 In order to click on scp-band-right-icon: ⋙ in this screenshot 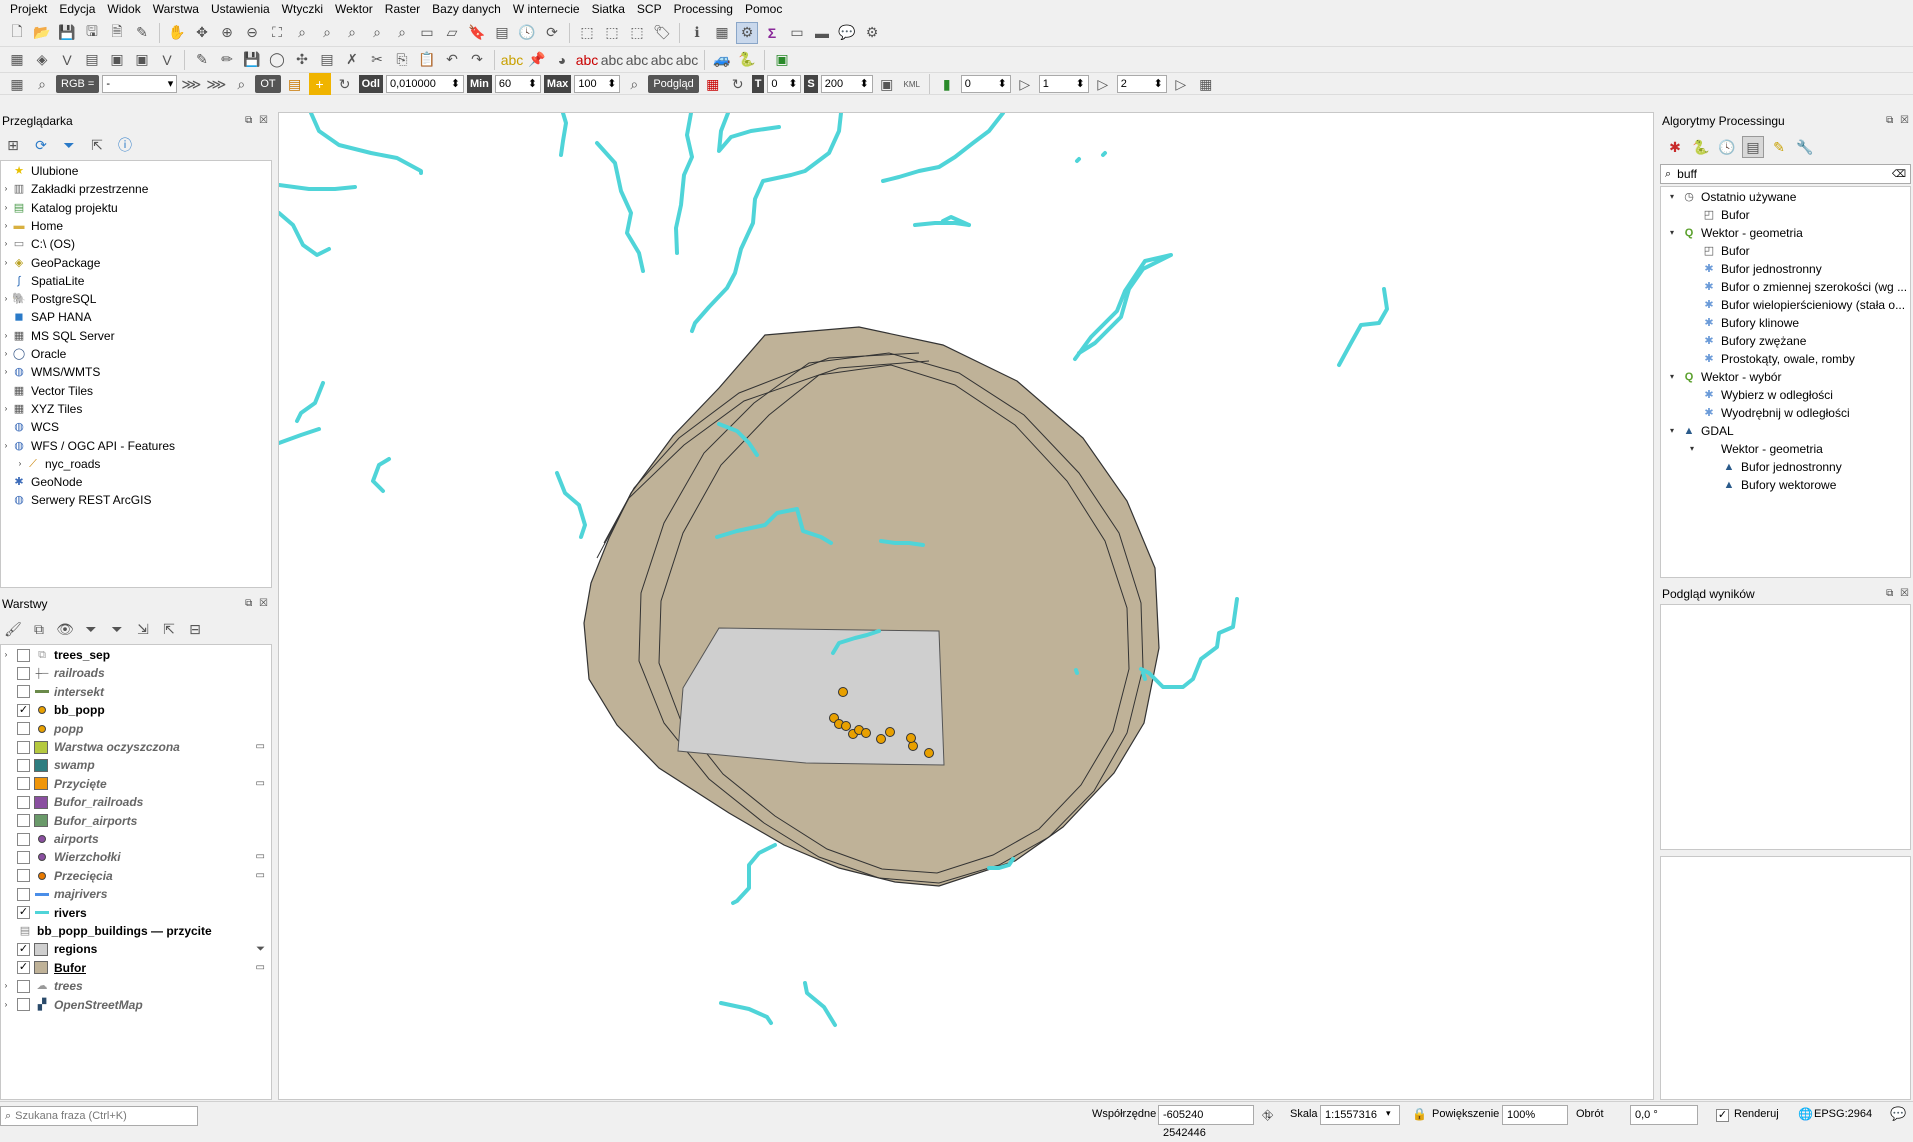, I will do `click(216, 84)`.